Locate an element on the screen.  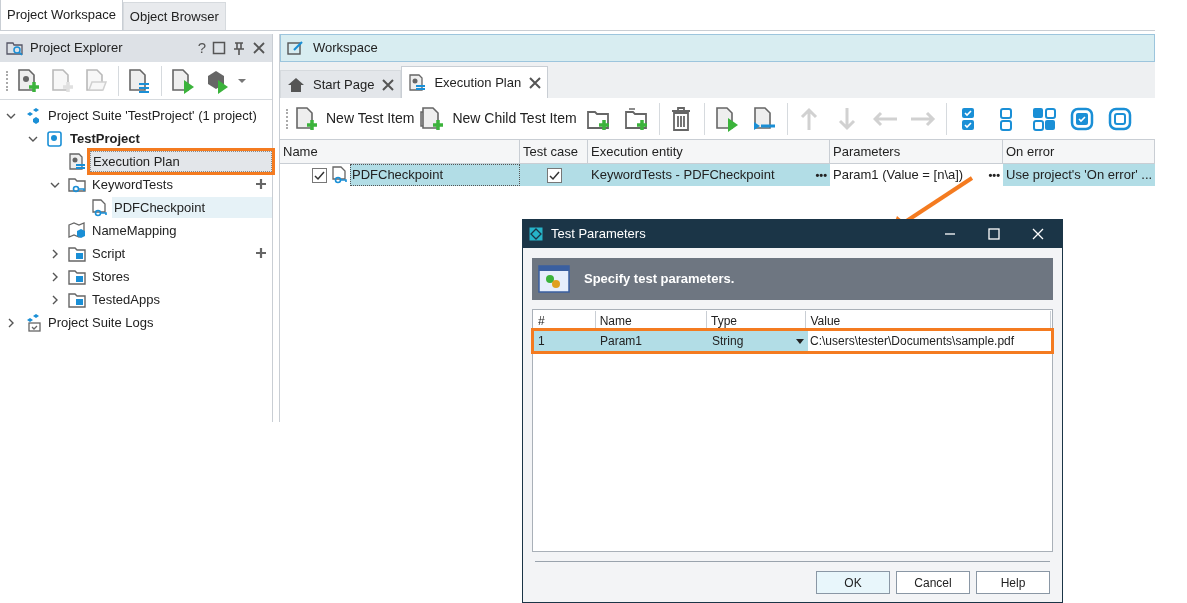
column-header: # is located at coordinates (565, 320).